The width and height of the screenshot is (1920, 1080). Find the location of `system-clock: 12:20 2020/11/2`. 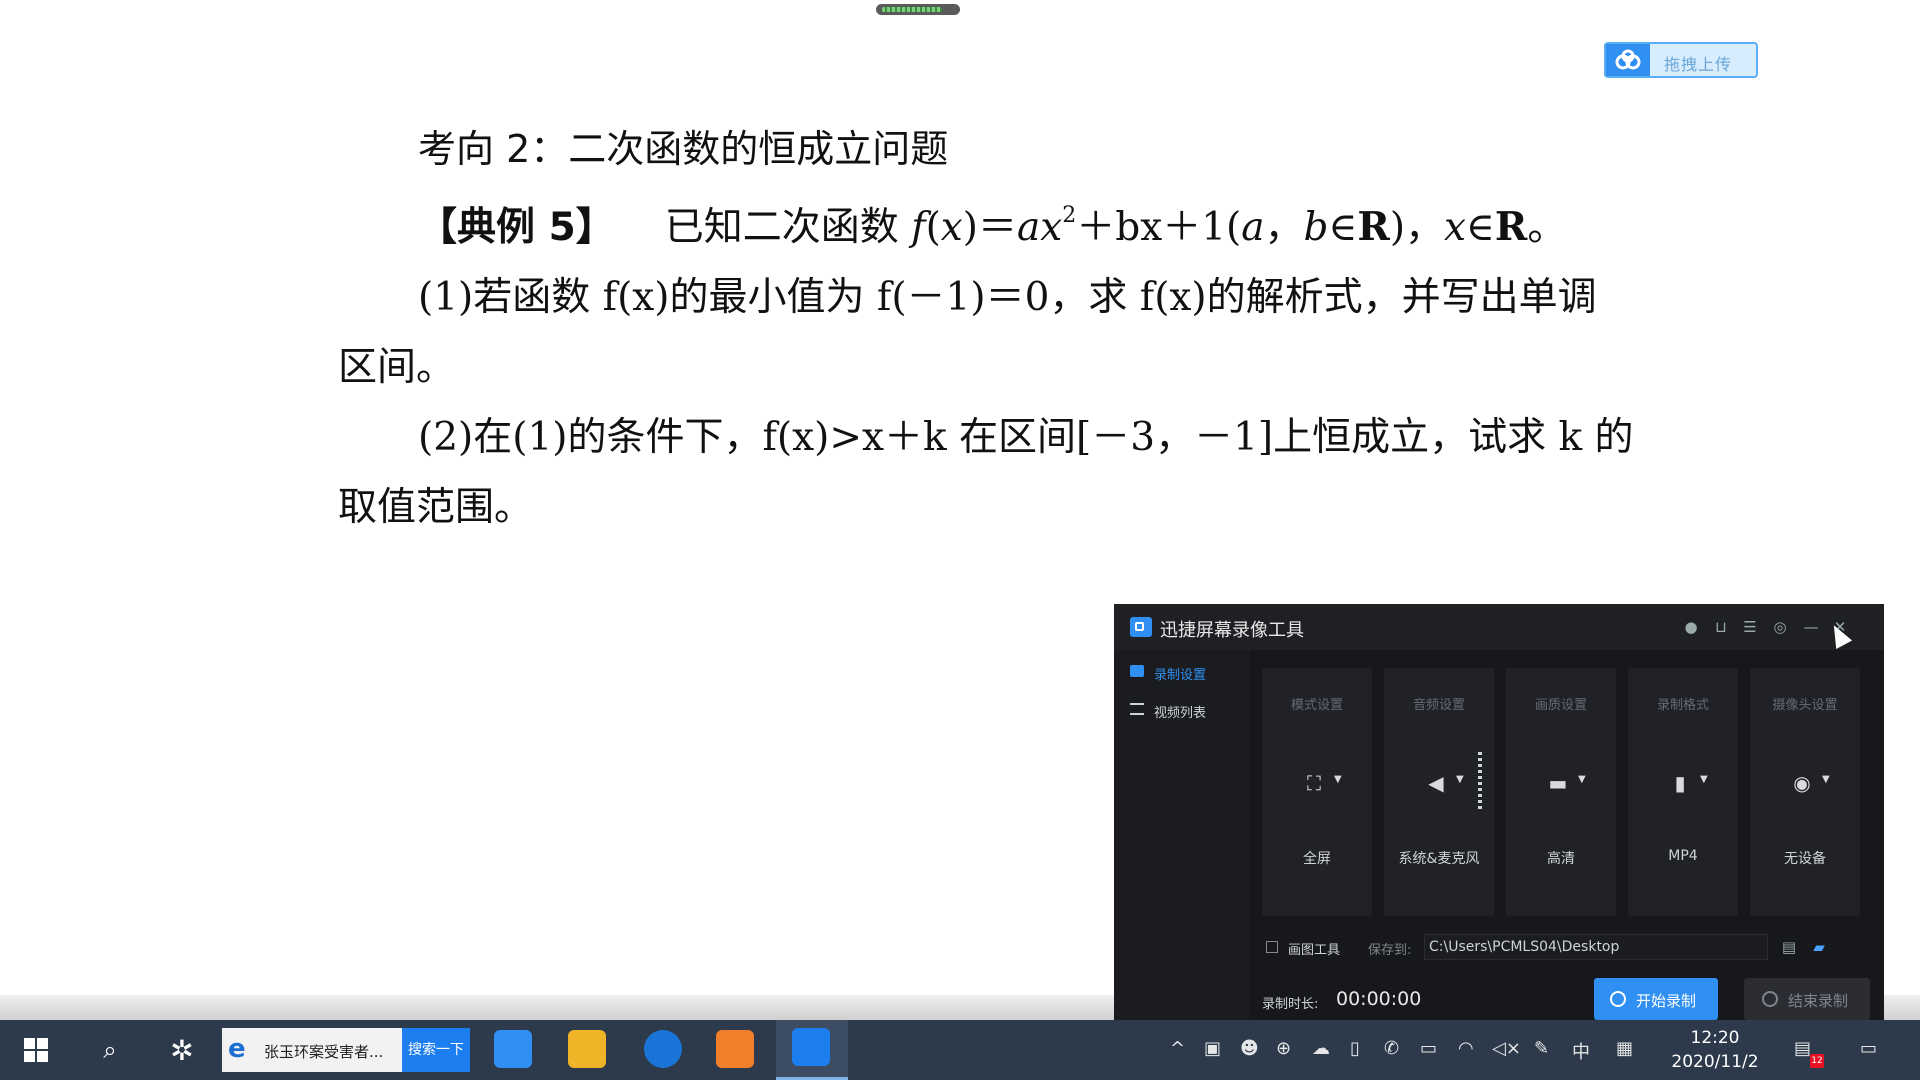

system-clock: 12:20 2020/11/2 is located at coordinates (1715, 1050).